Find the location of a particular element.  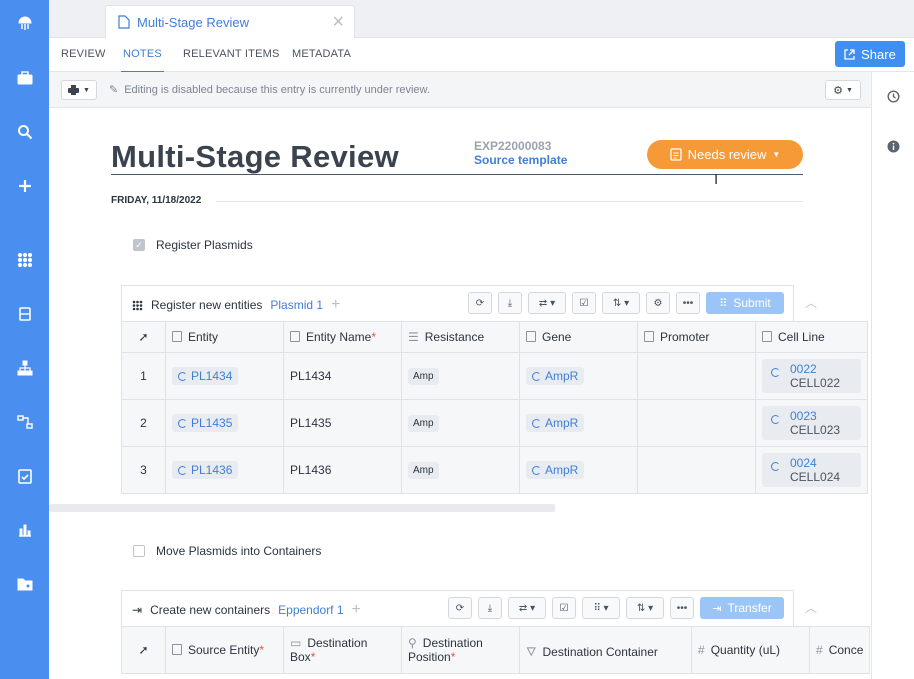

cell-line-link: 0022 CELL022 is located at coordinates (811, 376).